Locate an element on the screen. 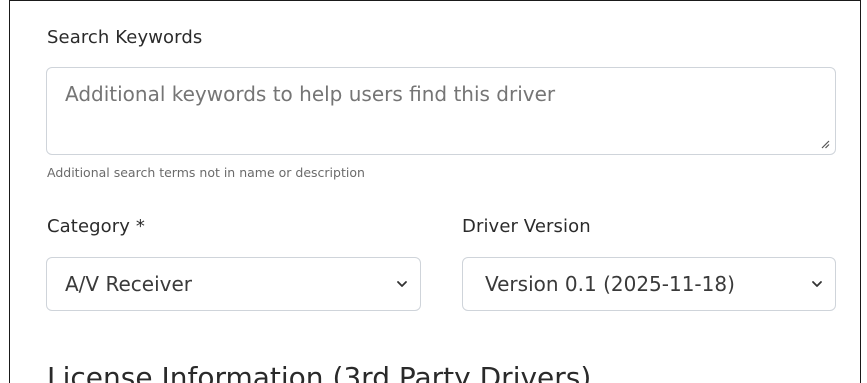  license-section-title: License Information (3rd Party Drivers) is located at coordinates (319, 372).